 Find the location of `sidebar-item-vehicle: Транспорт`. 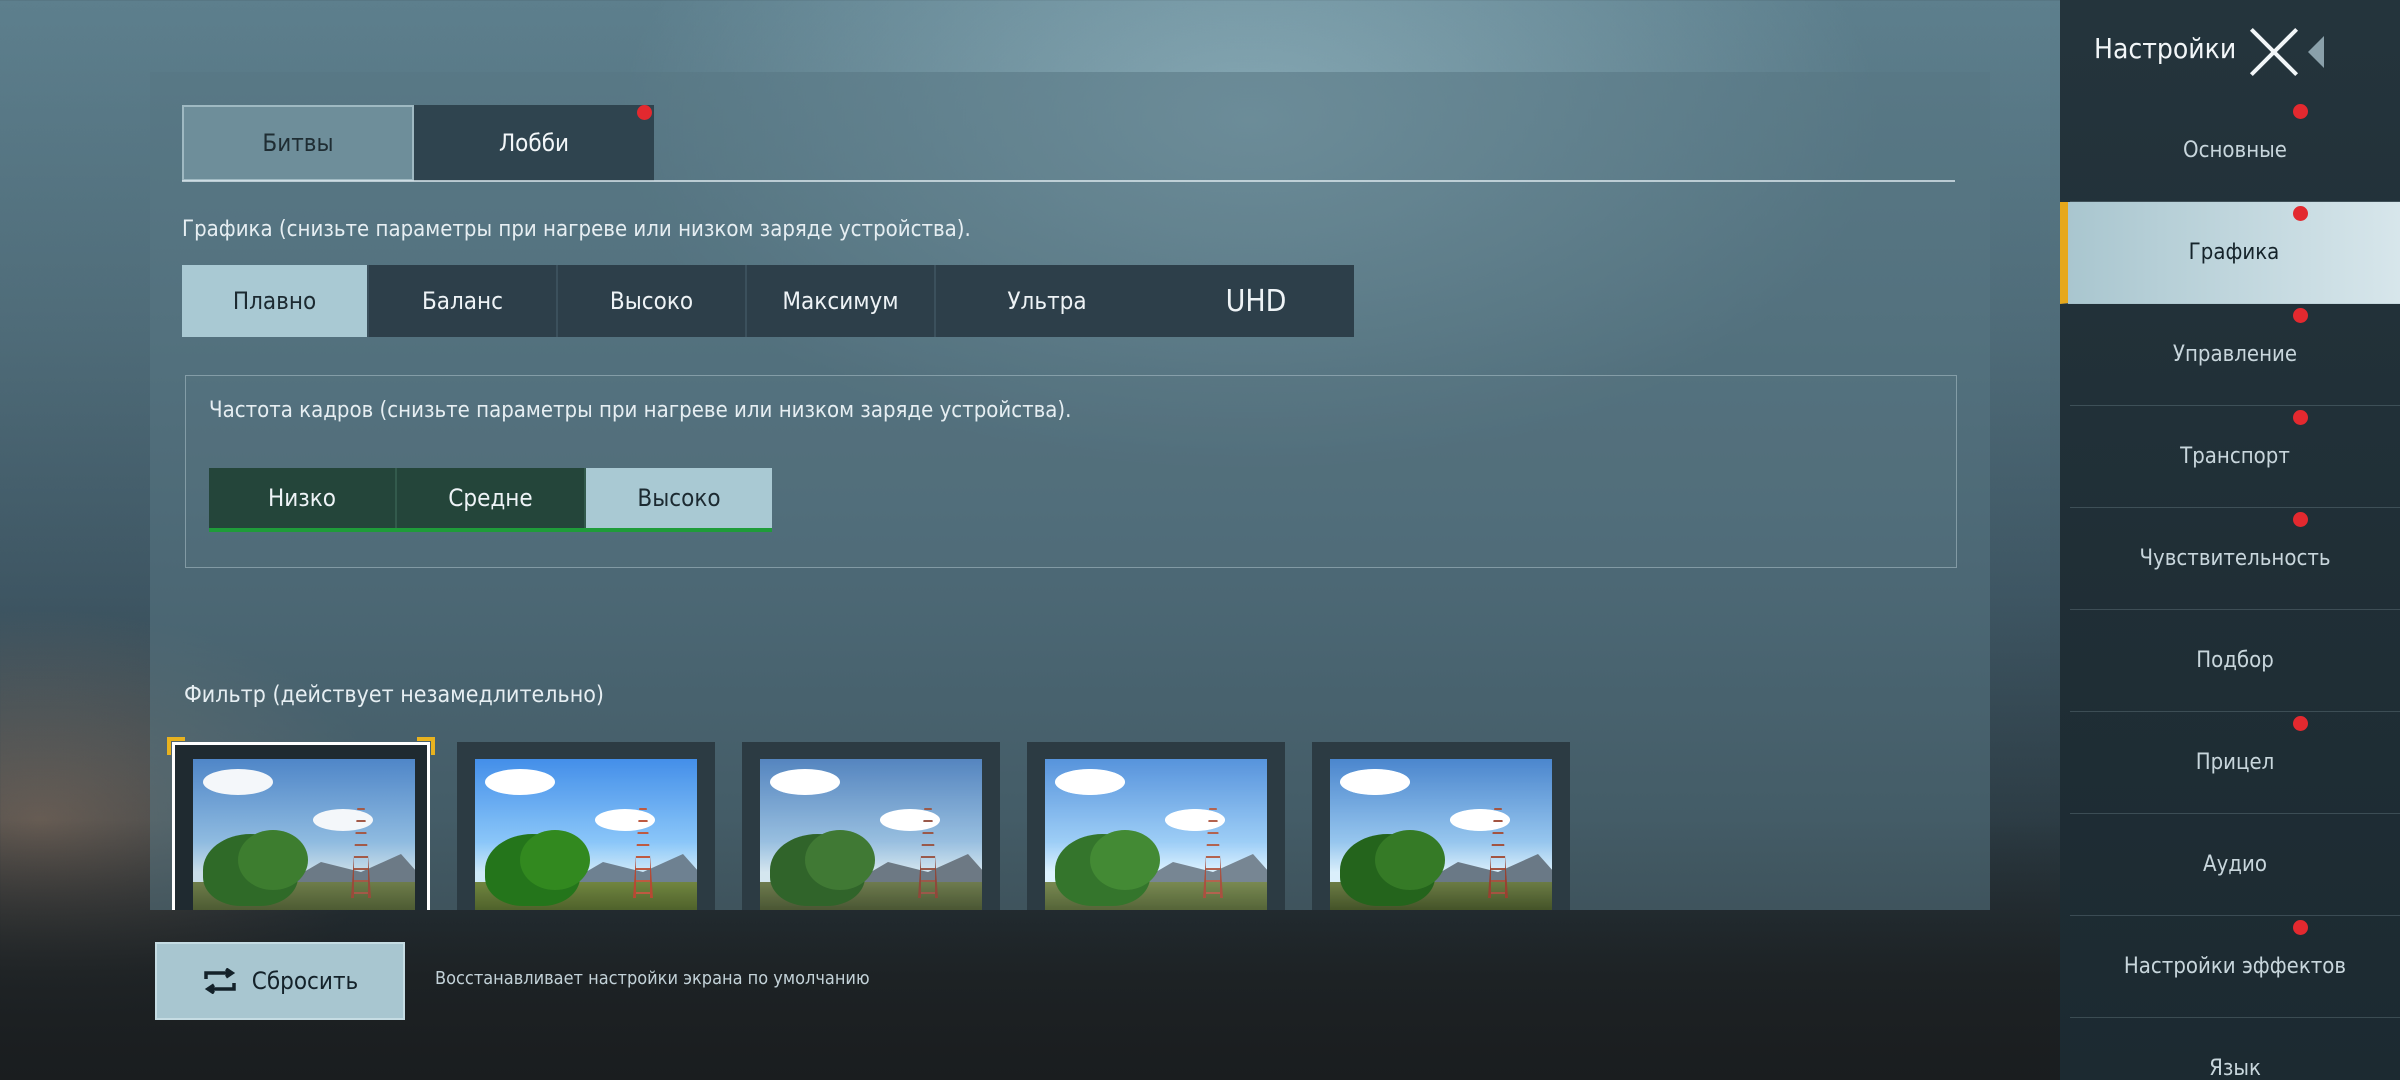

sidebar-item-vehicle: Транспорт is located at coordinates (2235, 457).